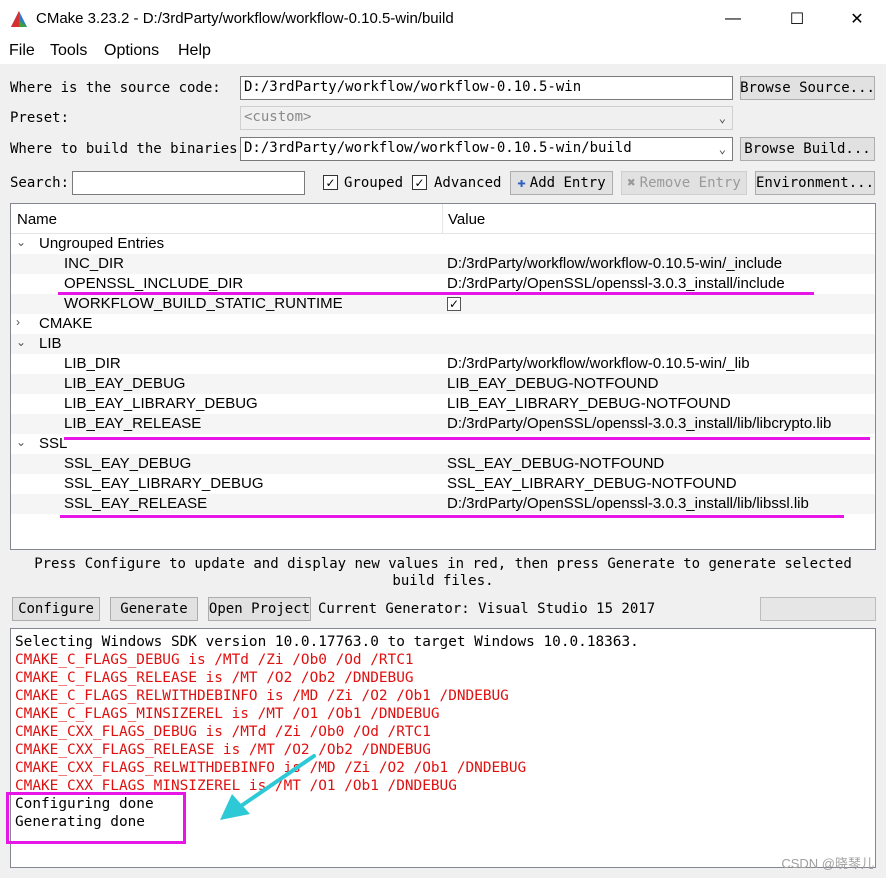 The image size is (886, 878). Describe the element at coordinates (631, 183) in the screenshot. I see `remove-icon: ✖` at that location.